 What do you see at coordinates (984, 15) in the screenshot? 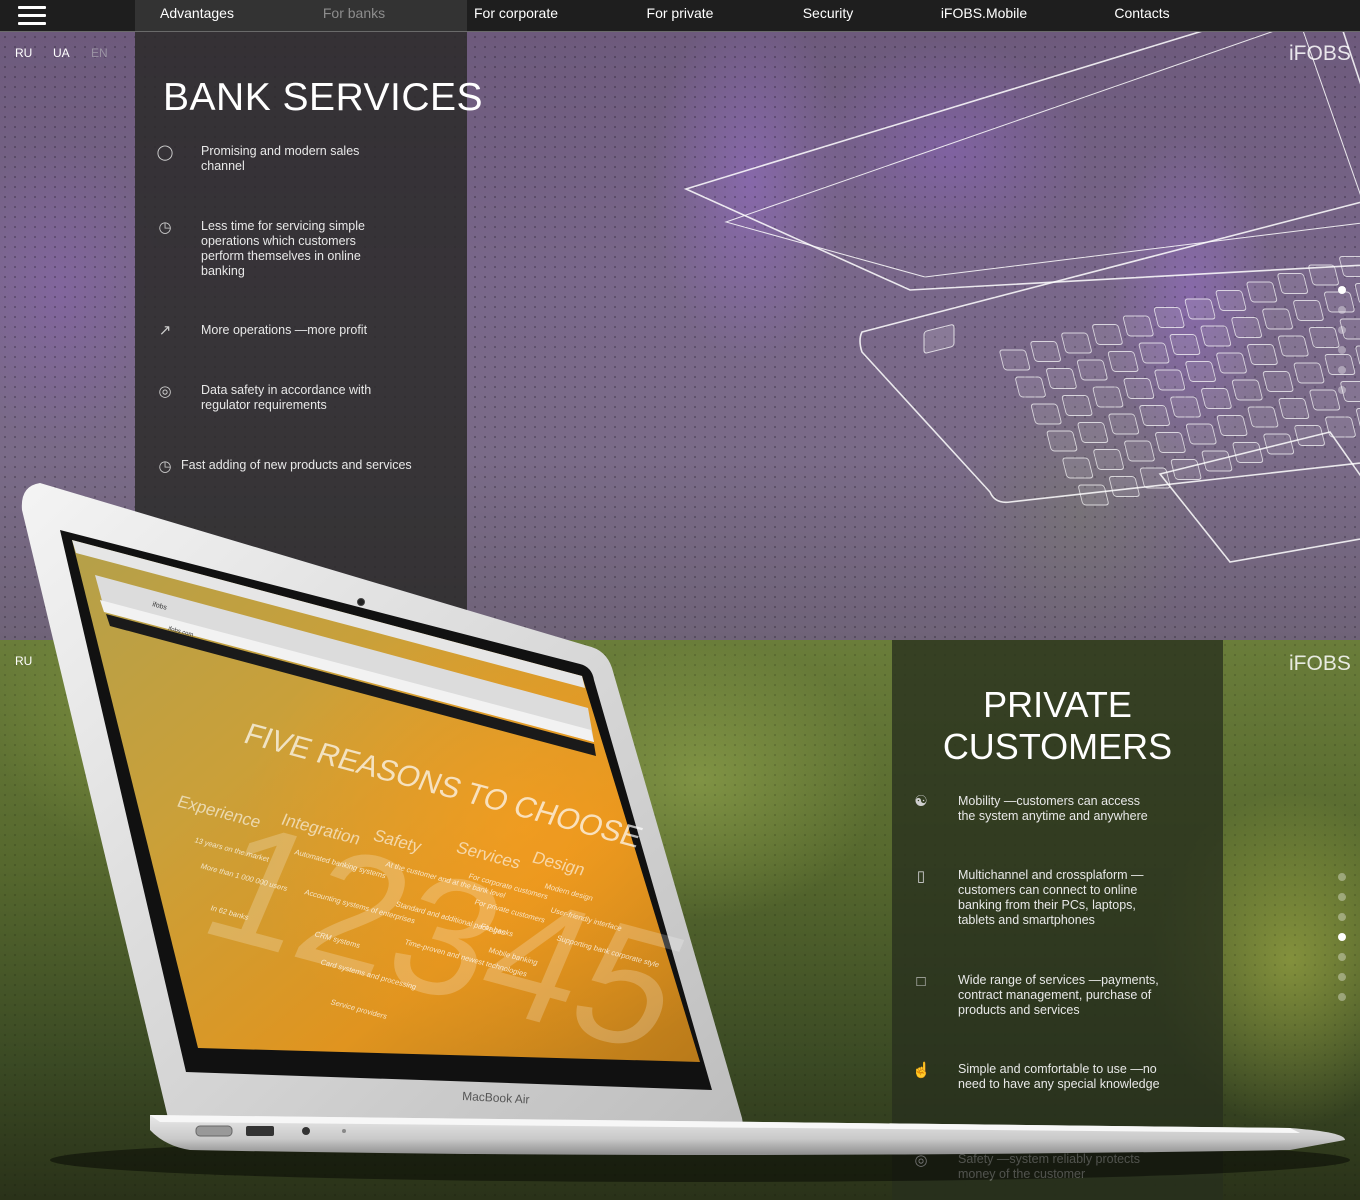
I see `nav-ifobs-mobile: iFOBS.Mobile` at bounding box center [984, 15].